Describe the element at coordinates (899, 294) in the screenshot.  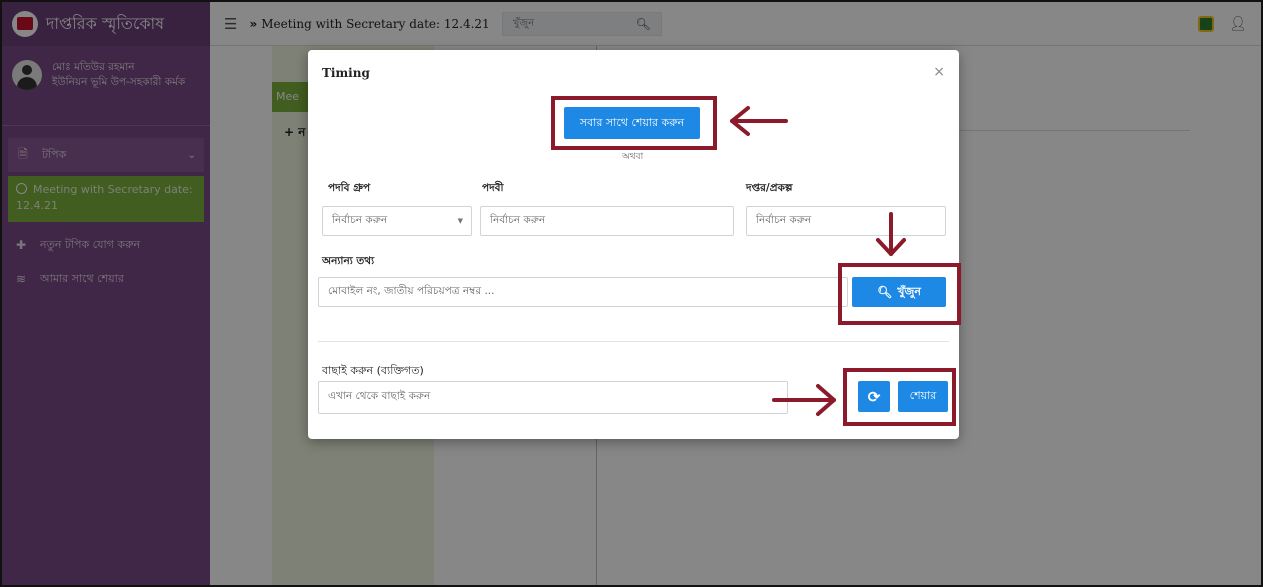
I see `highlight-search` at that location.